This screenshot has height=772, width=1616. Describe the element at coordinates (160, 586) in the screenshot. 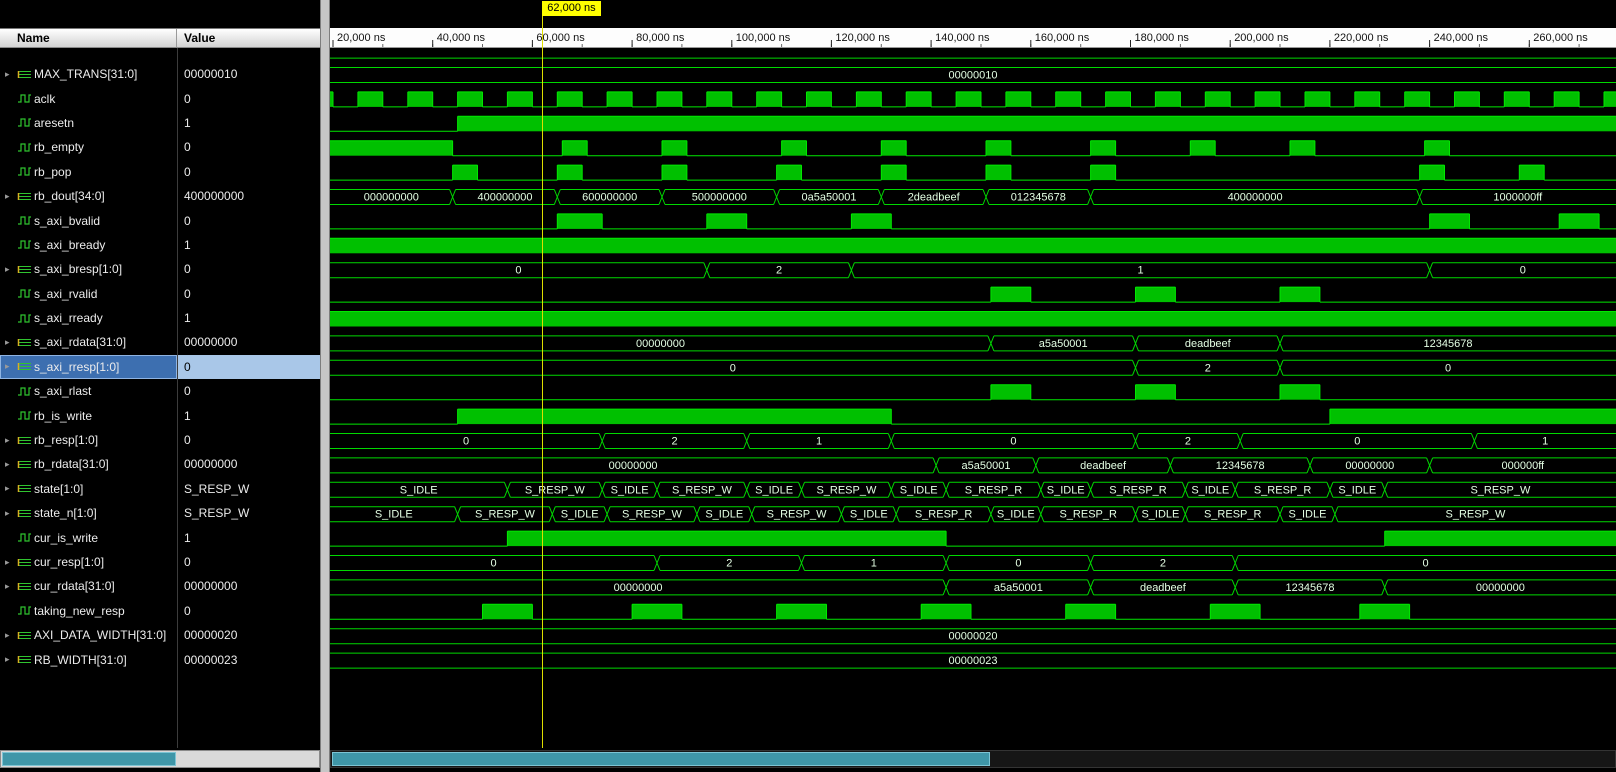

I see `signal-row: ▸ cur_rdata[31:0] 00000000` at that location.